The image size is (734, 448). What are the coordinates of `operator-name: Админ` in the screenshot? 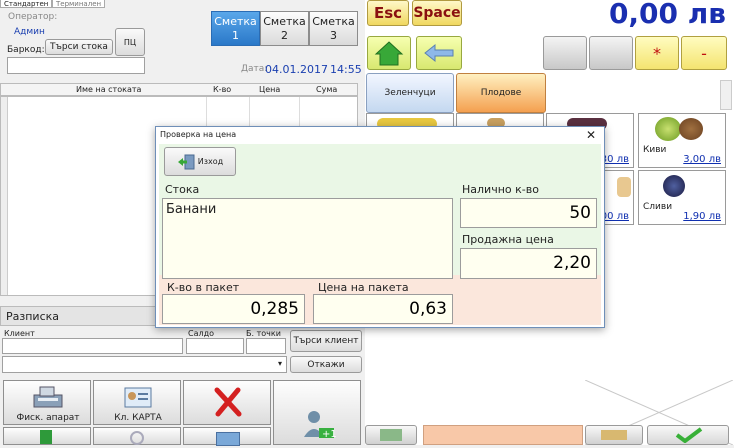 It's located at (29, 32).